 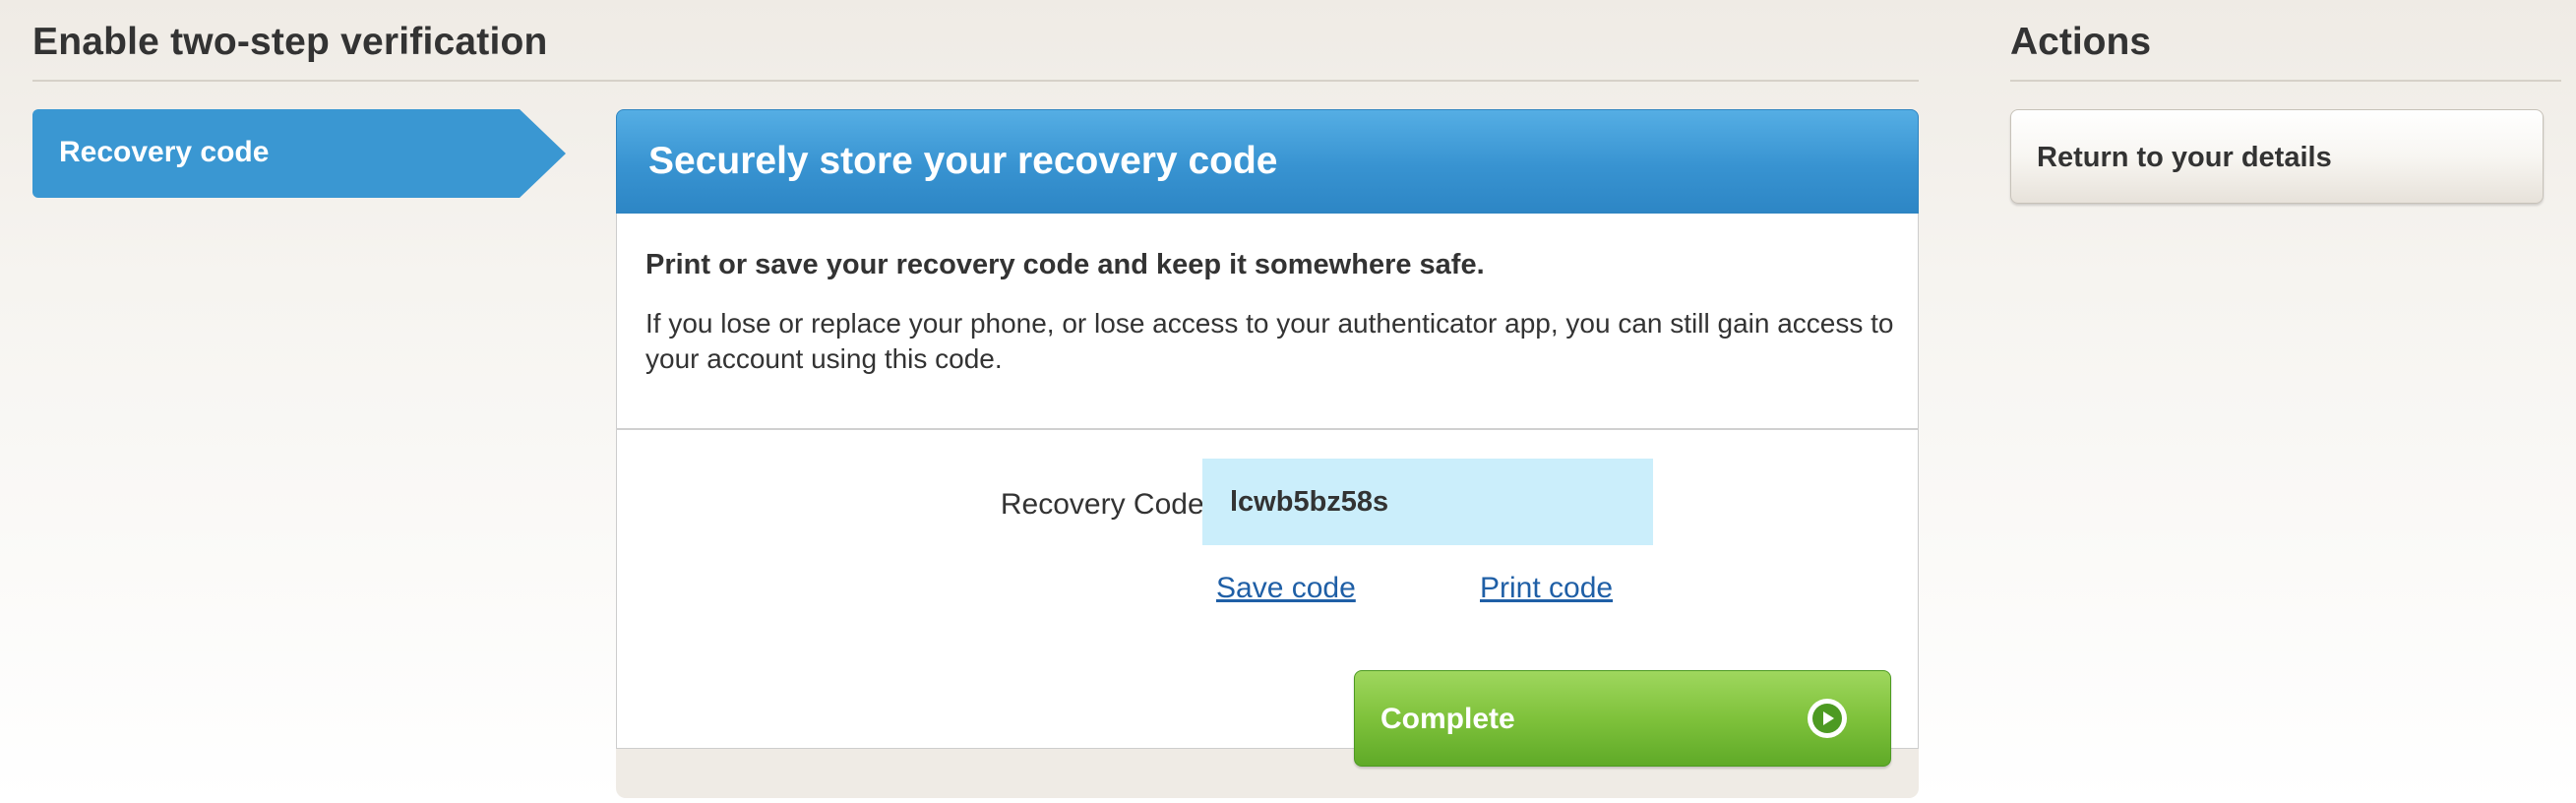 What do you see at coordinates (290, 42) in the screenshot?
I see `page-title: Enable two-step verification` at bounding box center [290, 42].